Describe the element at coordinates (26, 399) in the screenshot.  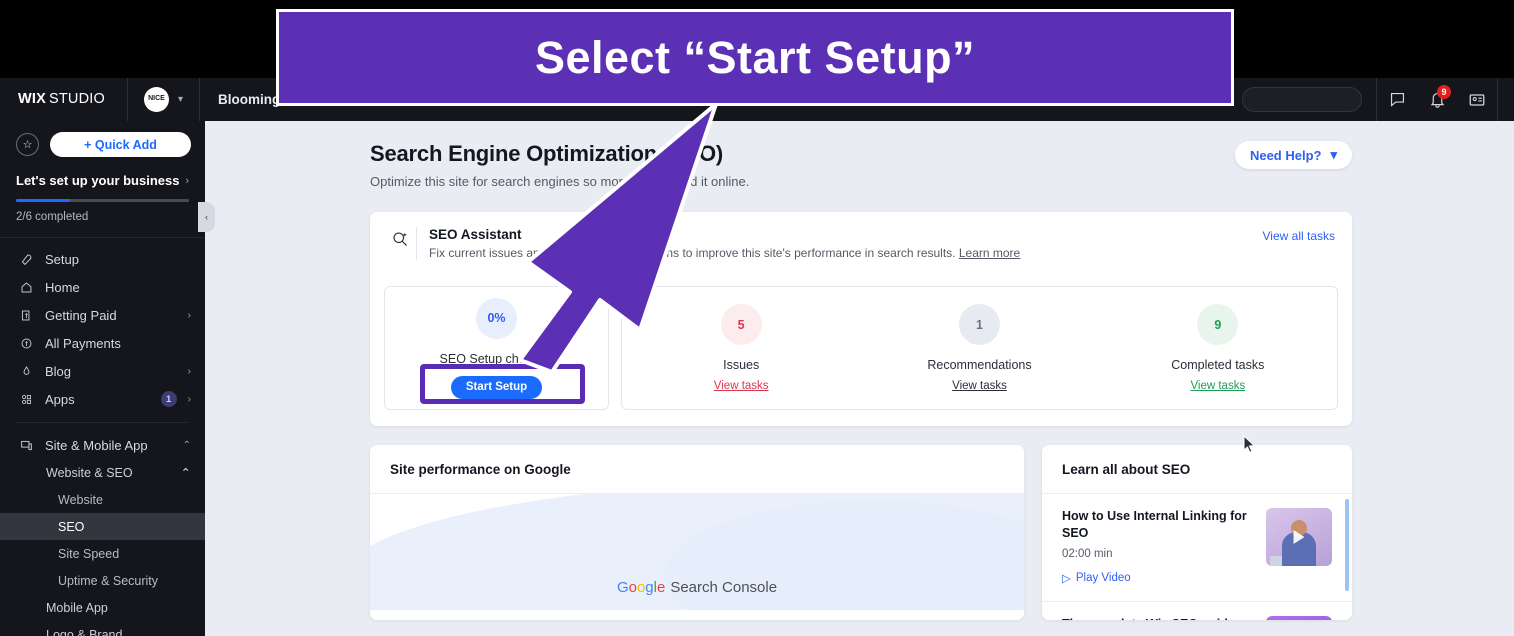
I see `apps-icon` at that location.